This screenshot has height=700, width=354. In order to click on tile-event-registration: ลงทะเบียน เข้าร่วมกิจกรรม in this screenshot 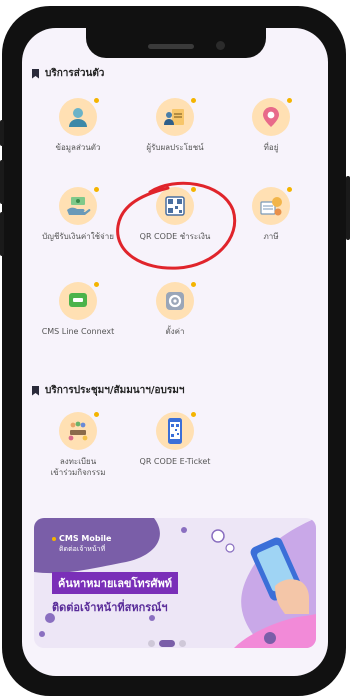, I will do `click(78, 445)`.